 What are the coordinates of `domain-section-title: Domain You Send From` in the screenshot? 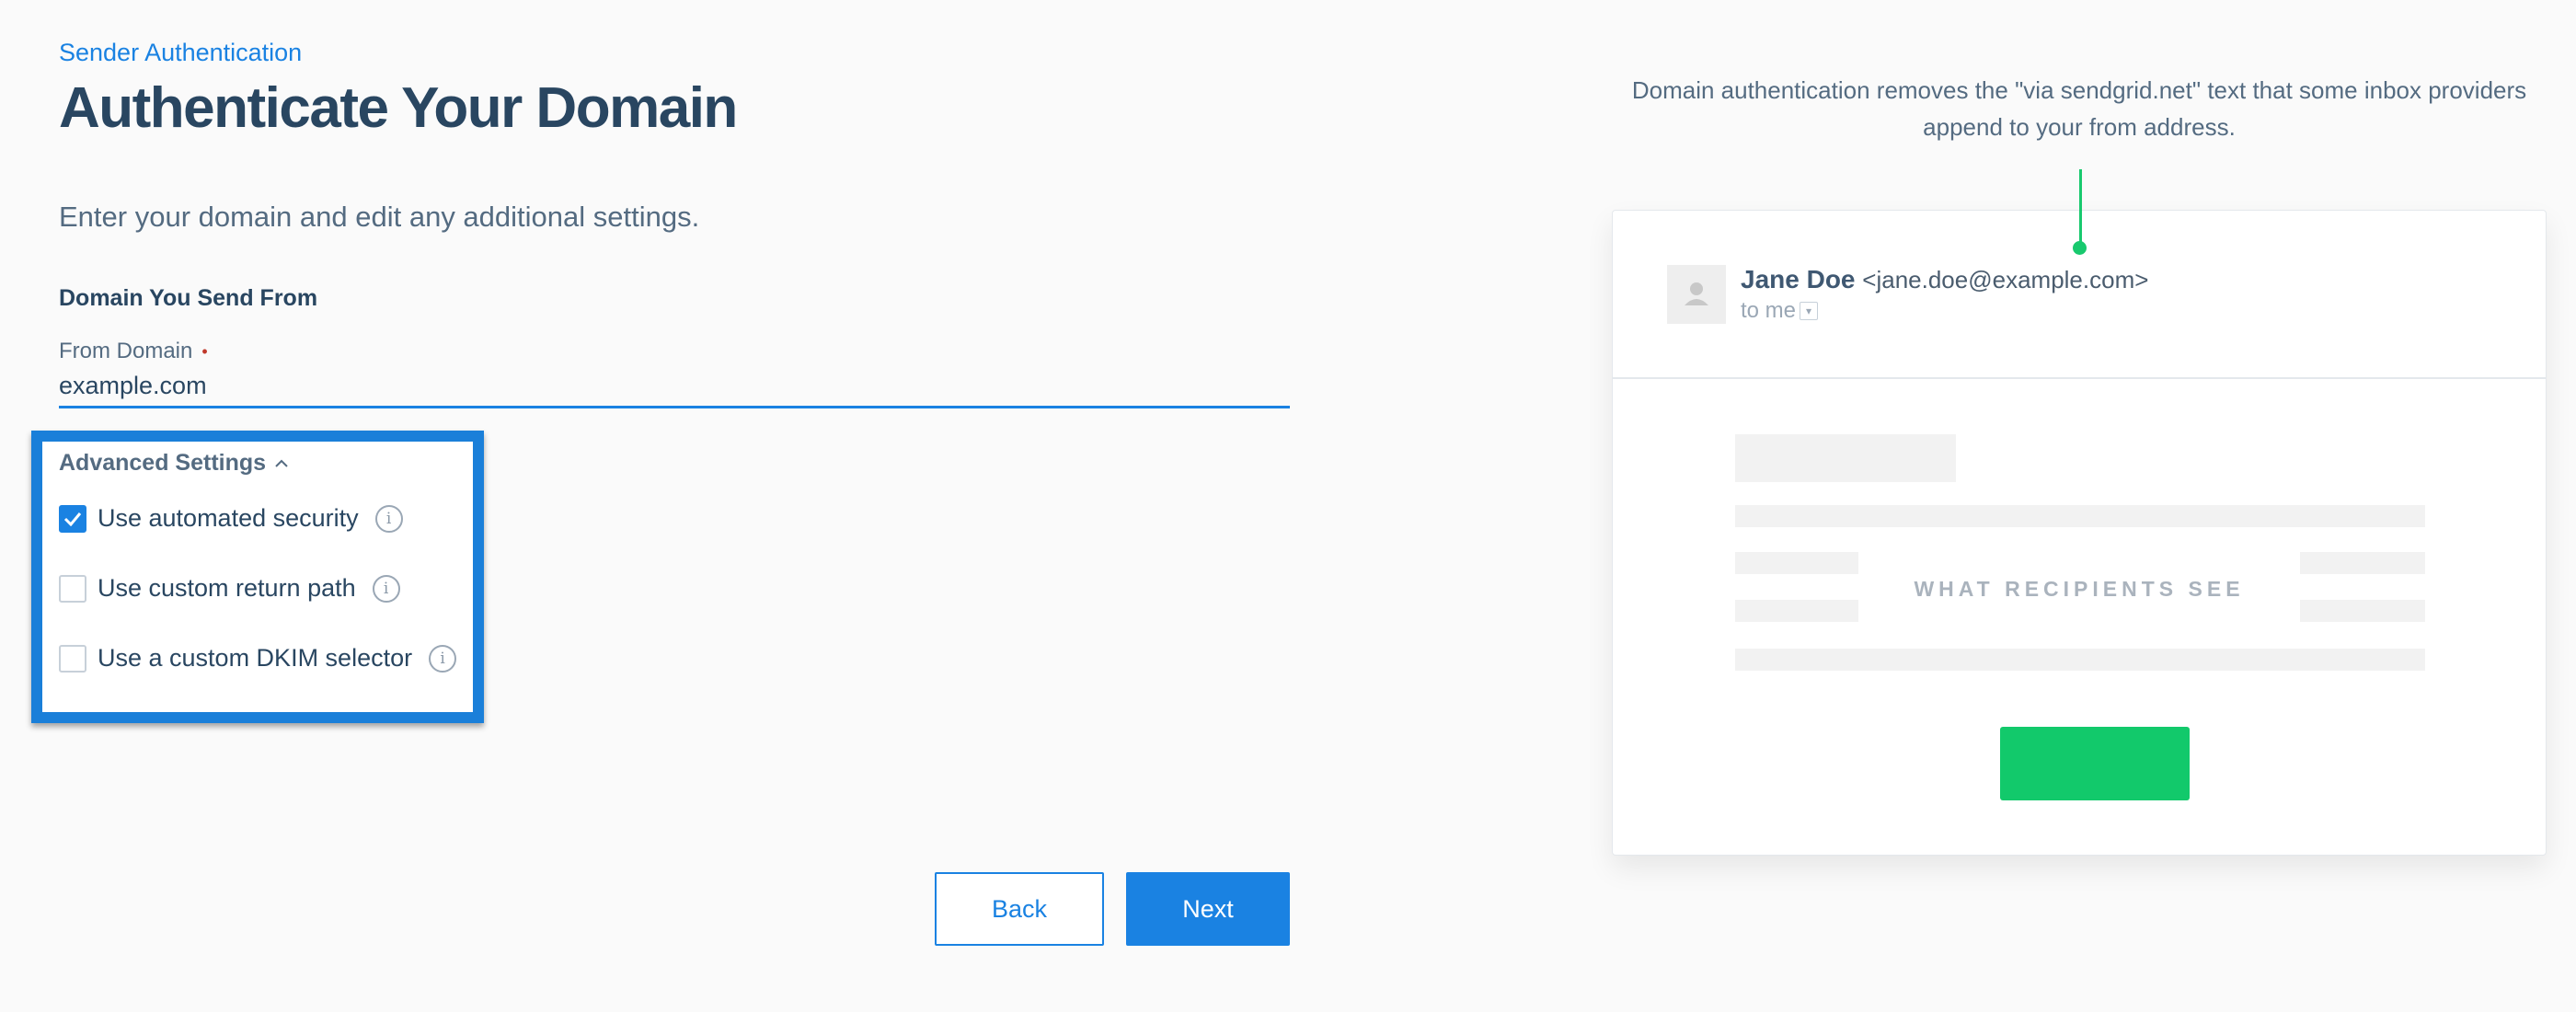 It's located at (188, 298).